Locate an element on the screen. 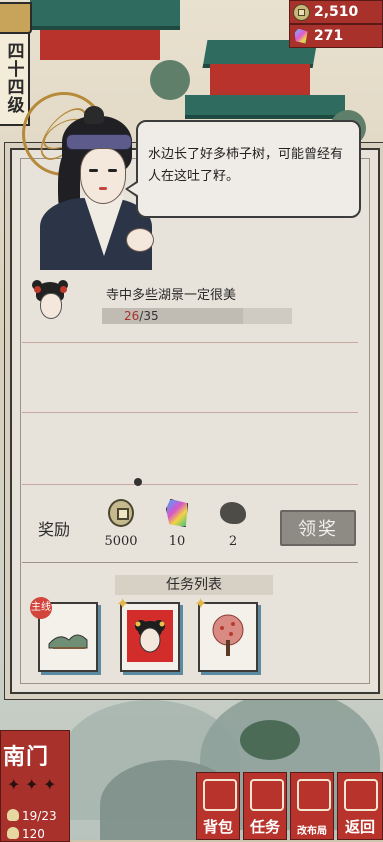  back-button: 返回 is located at coordinates (360, 806).